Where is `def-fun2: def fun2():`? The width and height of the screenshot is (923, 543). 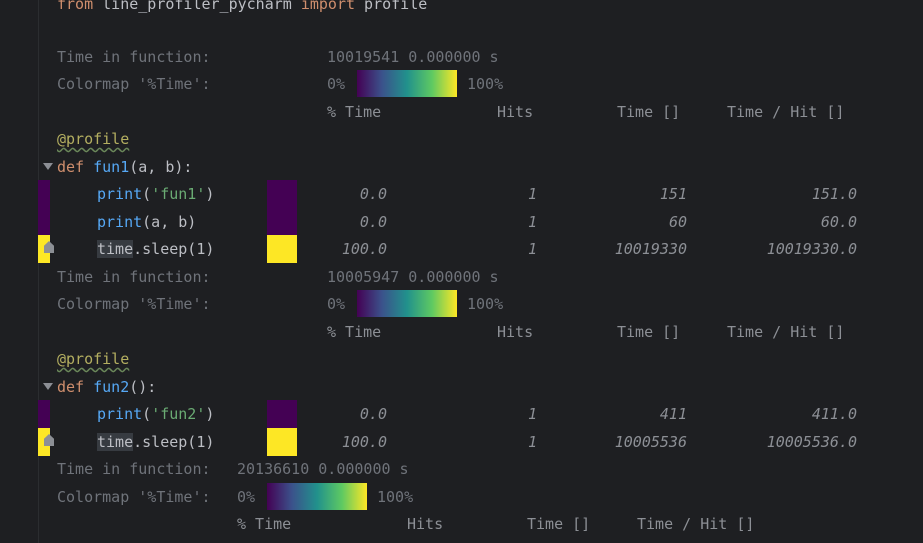 def-fun2: def fun2(): is located at coordinates (106, 387).